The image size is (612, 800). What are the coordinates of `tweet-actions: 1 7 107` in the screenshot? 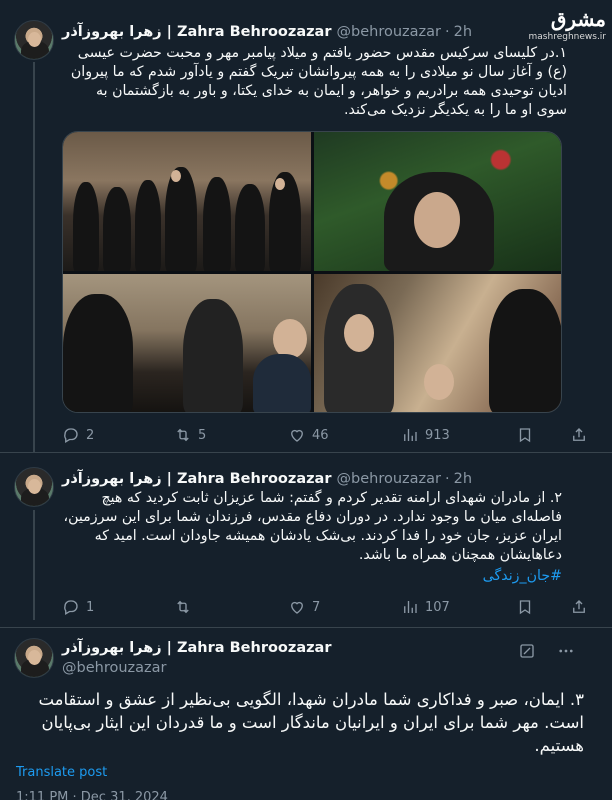 It's located at (326, 607).